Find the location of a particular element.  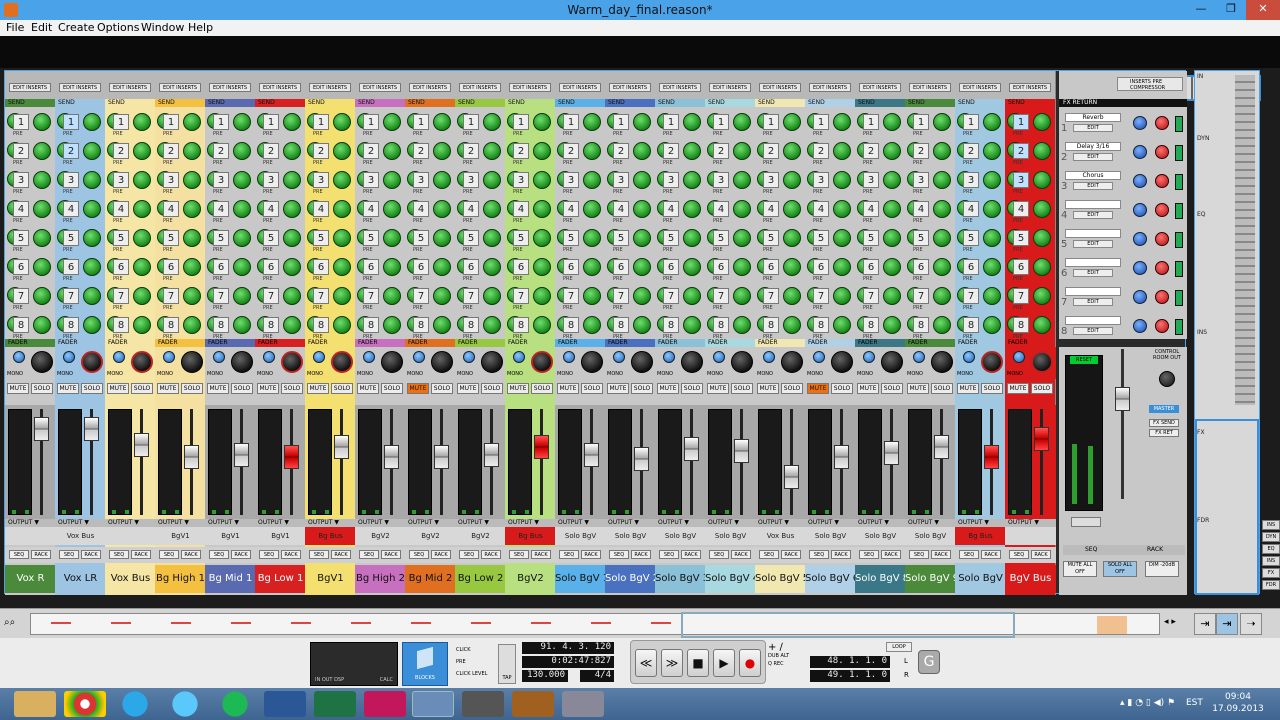

width-knob is located at coordinates (269, 357).